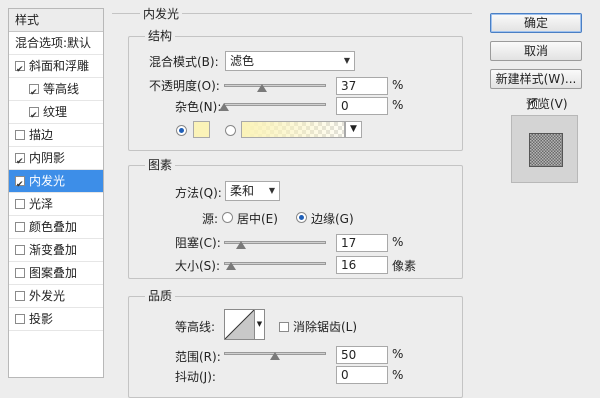  What do you see at coordinates (198, 107) in the screenshot?
I see `noise-label: 杂色(N):` at bounding box center [198, 107].